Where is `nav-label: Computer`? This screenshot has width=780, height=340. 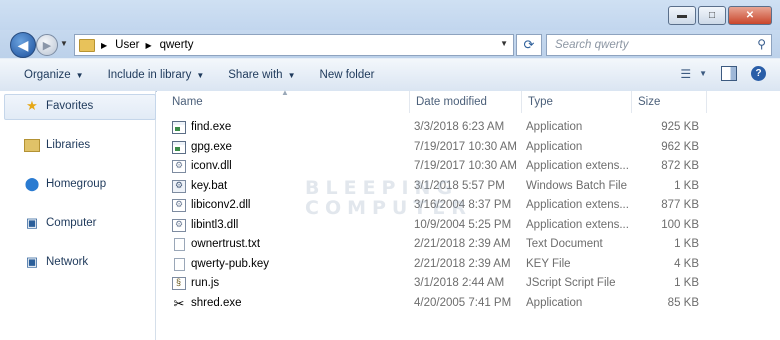
nav-label: Computer is located at coordinates (71, 223).